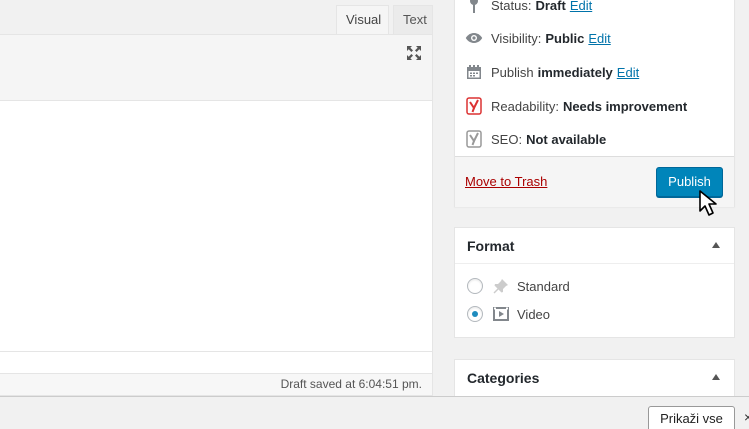  Describe the element at coordinates (474, 38) in the screenshot. I see `eye-icon` at that location.